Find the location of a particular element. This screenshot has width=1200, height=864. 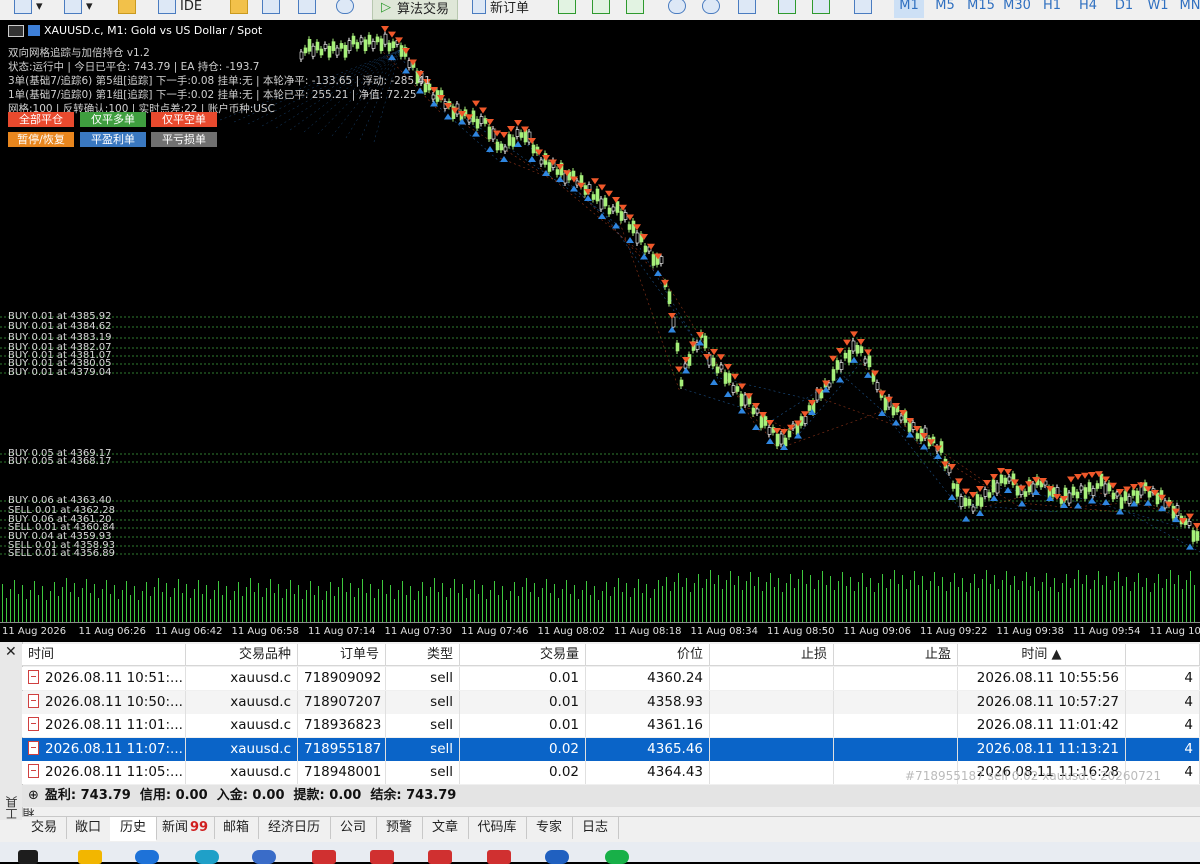

chart-menu-icon is located at coordinates (16, 31).